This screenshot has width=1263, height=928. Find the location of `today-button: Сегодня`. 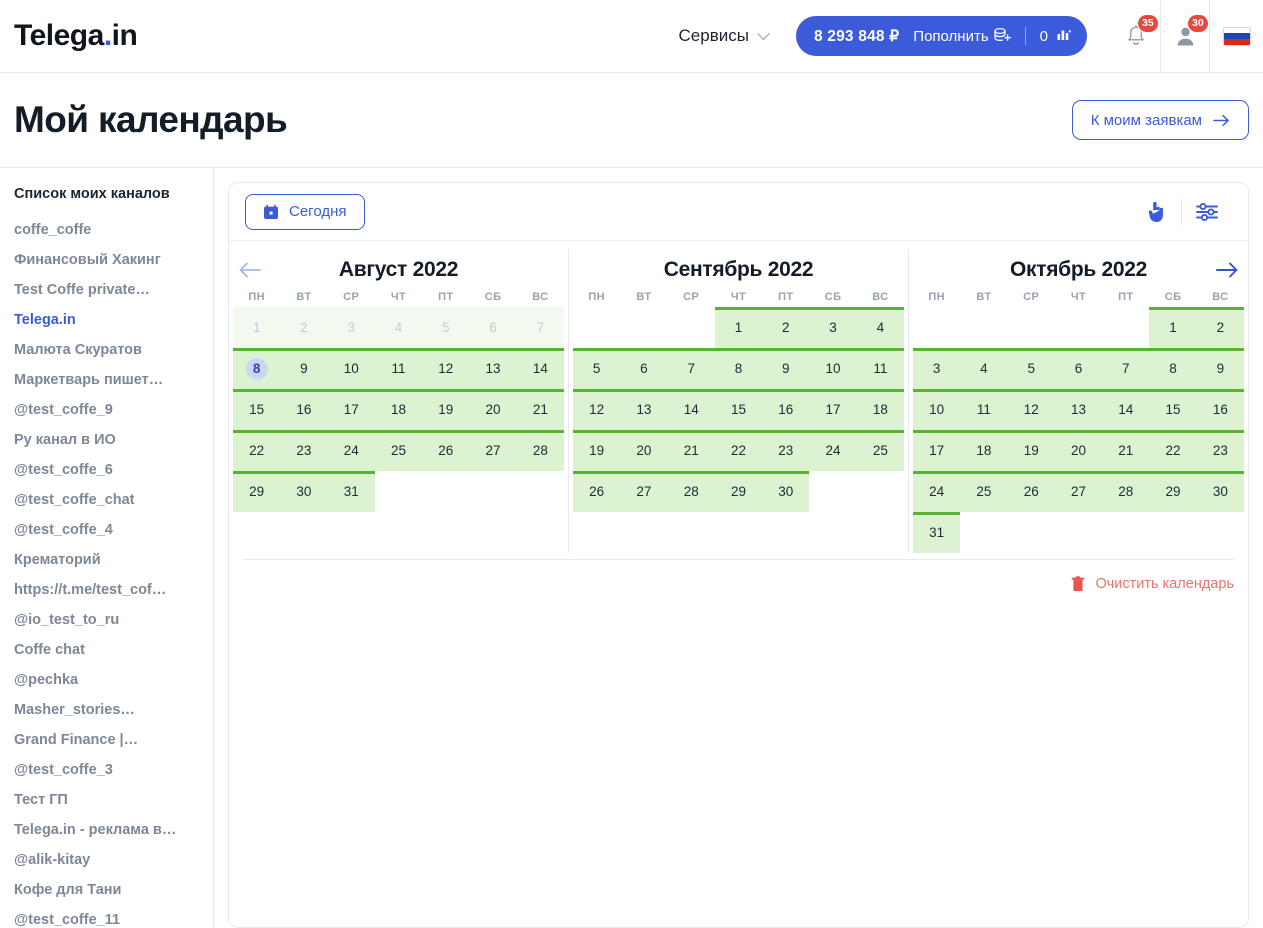

today-button: Сегодня is located at coordinates (305, 211).